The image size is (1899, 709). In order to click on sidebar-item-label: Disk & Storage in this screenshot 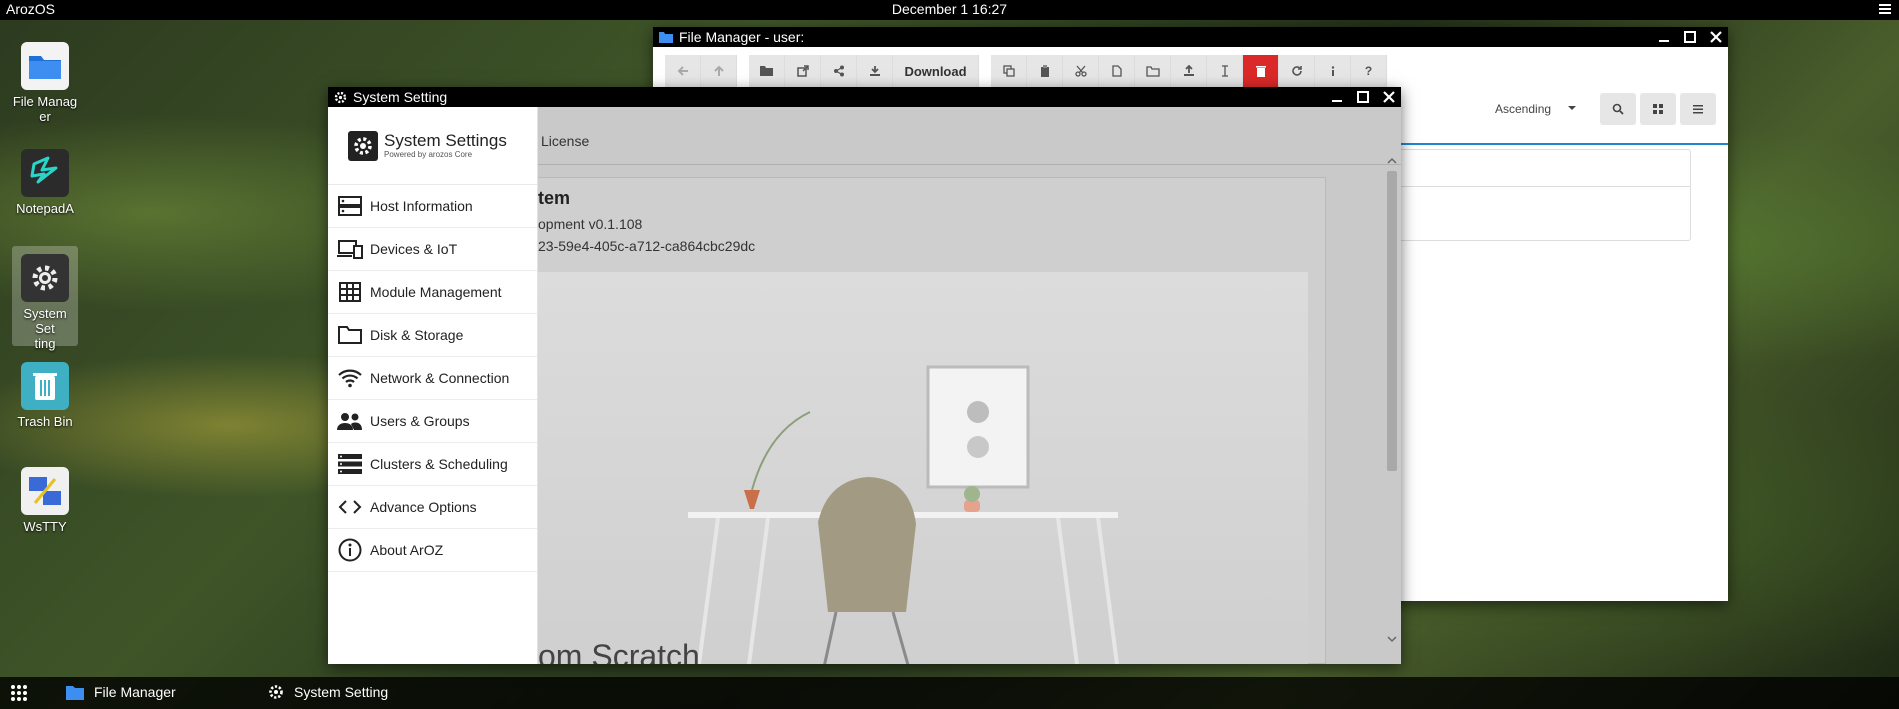, I will do `click(417, 335)`.